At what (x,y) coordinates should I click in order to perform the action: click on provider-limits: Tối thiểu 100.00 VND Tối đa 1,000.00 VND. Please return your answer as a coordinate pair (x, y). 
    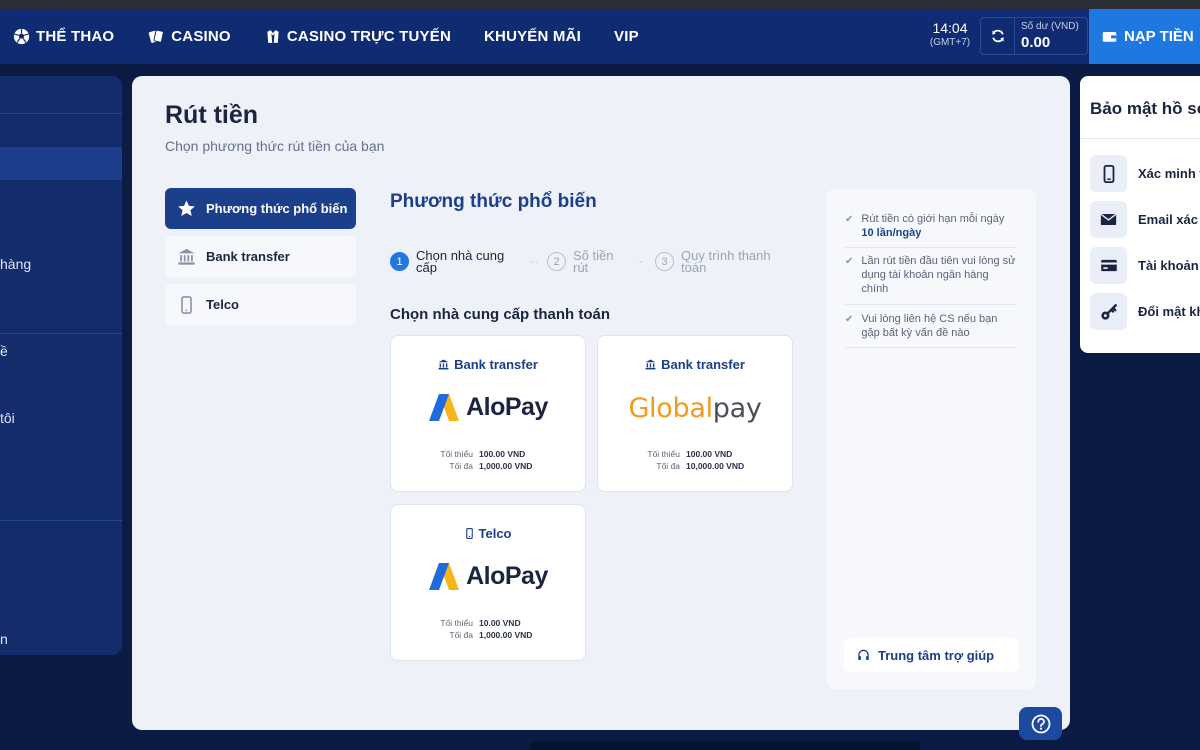
    Looking at the image, I should click on (488, 460).